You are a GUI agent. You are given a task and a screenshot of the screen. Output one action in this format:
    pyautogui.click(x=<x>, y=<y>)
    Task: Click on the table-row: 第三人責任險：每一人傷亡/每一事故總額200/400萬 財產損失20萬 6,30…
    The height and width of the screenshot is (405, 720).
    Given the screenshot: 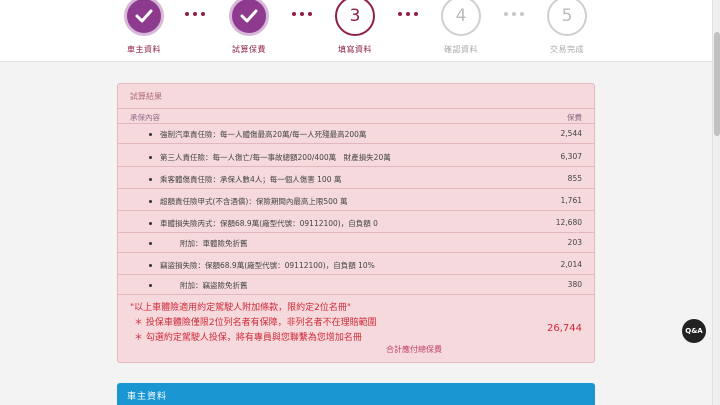 What is the action you would take?
    pyautogui.click(x=356, y=157)
    